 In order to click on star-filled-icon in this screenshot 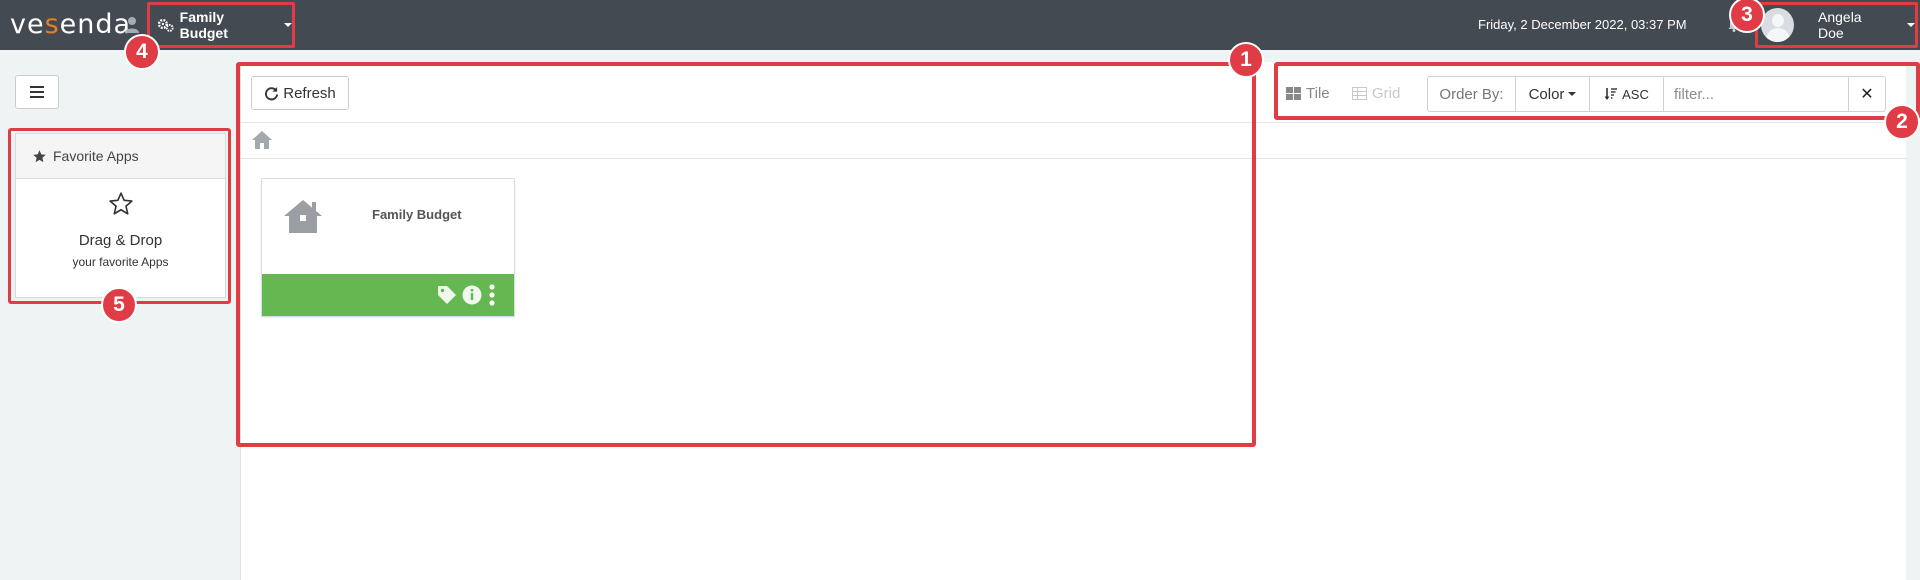, I will do `click(39, 155)`.